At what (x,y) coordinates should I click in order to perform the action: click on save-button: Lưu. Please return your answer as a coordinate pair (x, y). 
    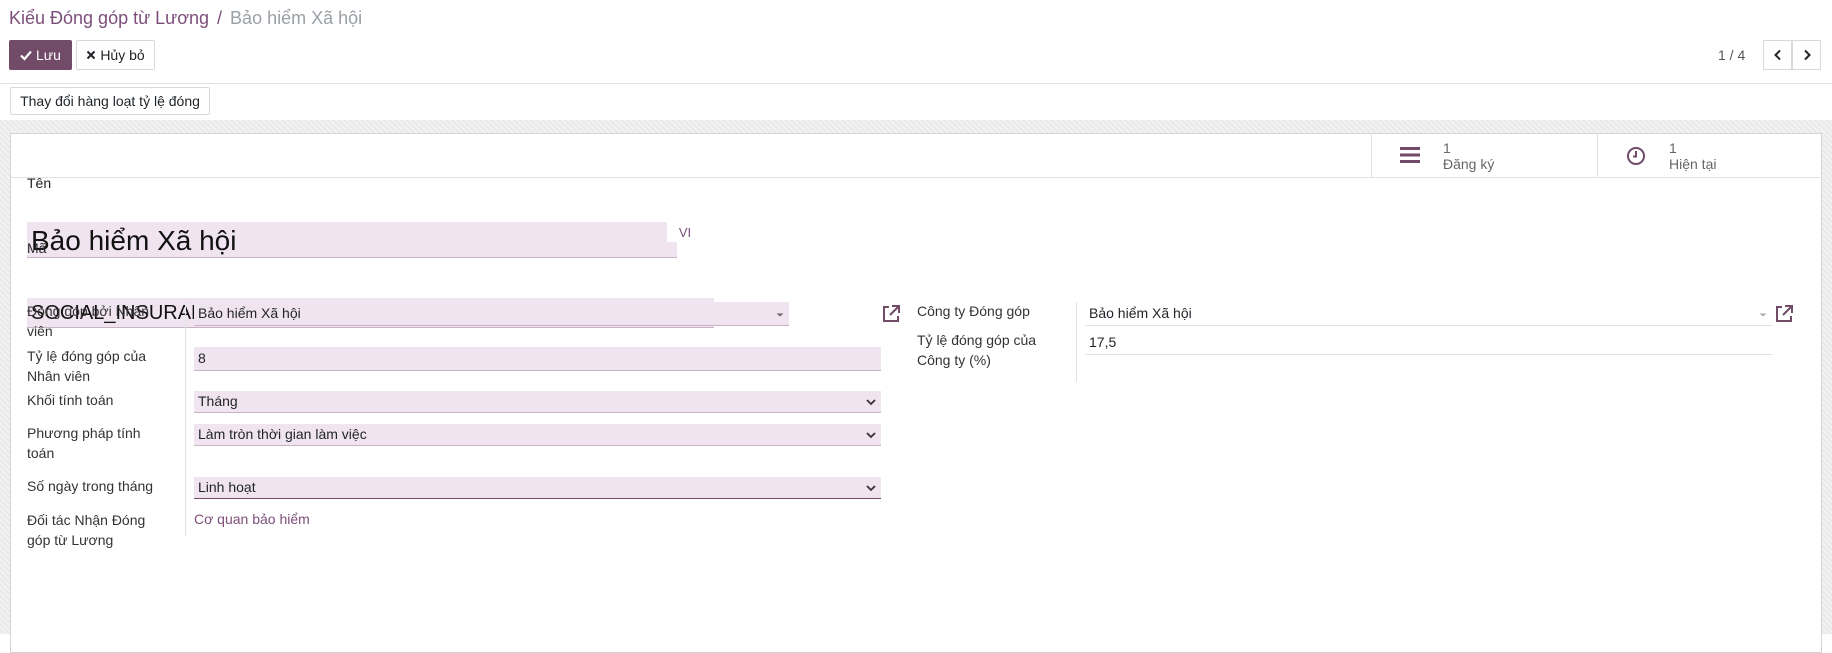
    Looking at the image, I should click on (40, 55).